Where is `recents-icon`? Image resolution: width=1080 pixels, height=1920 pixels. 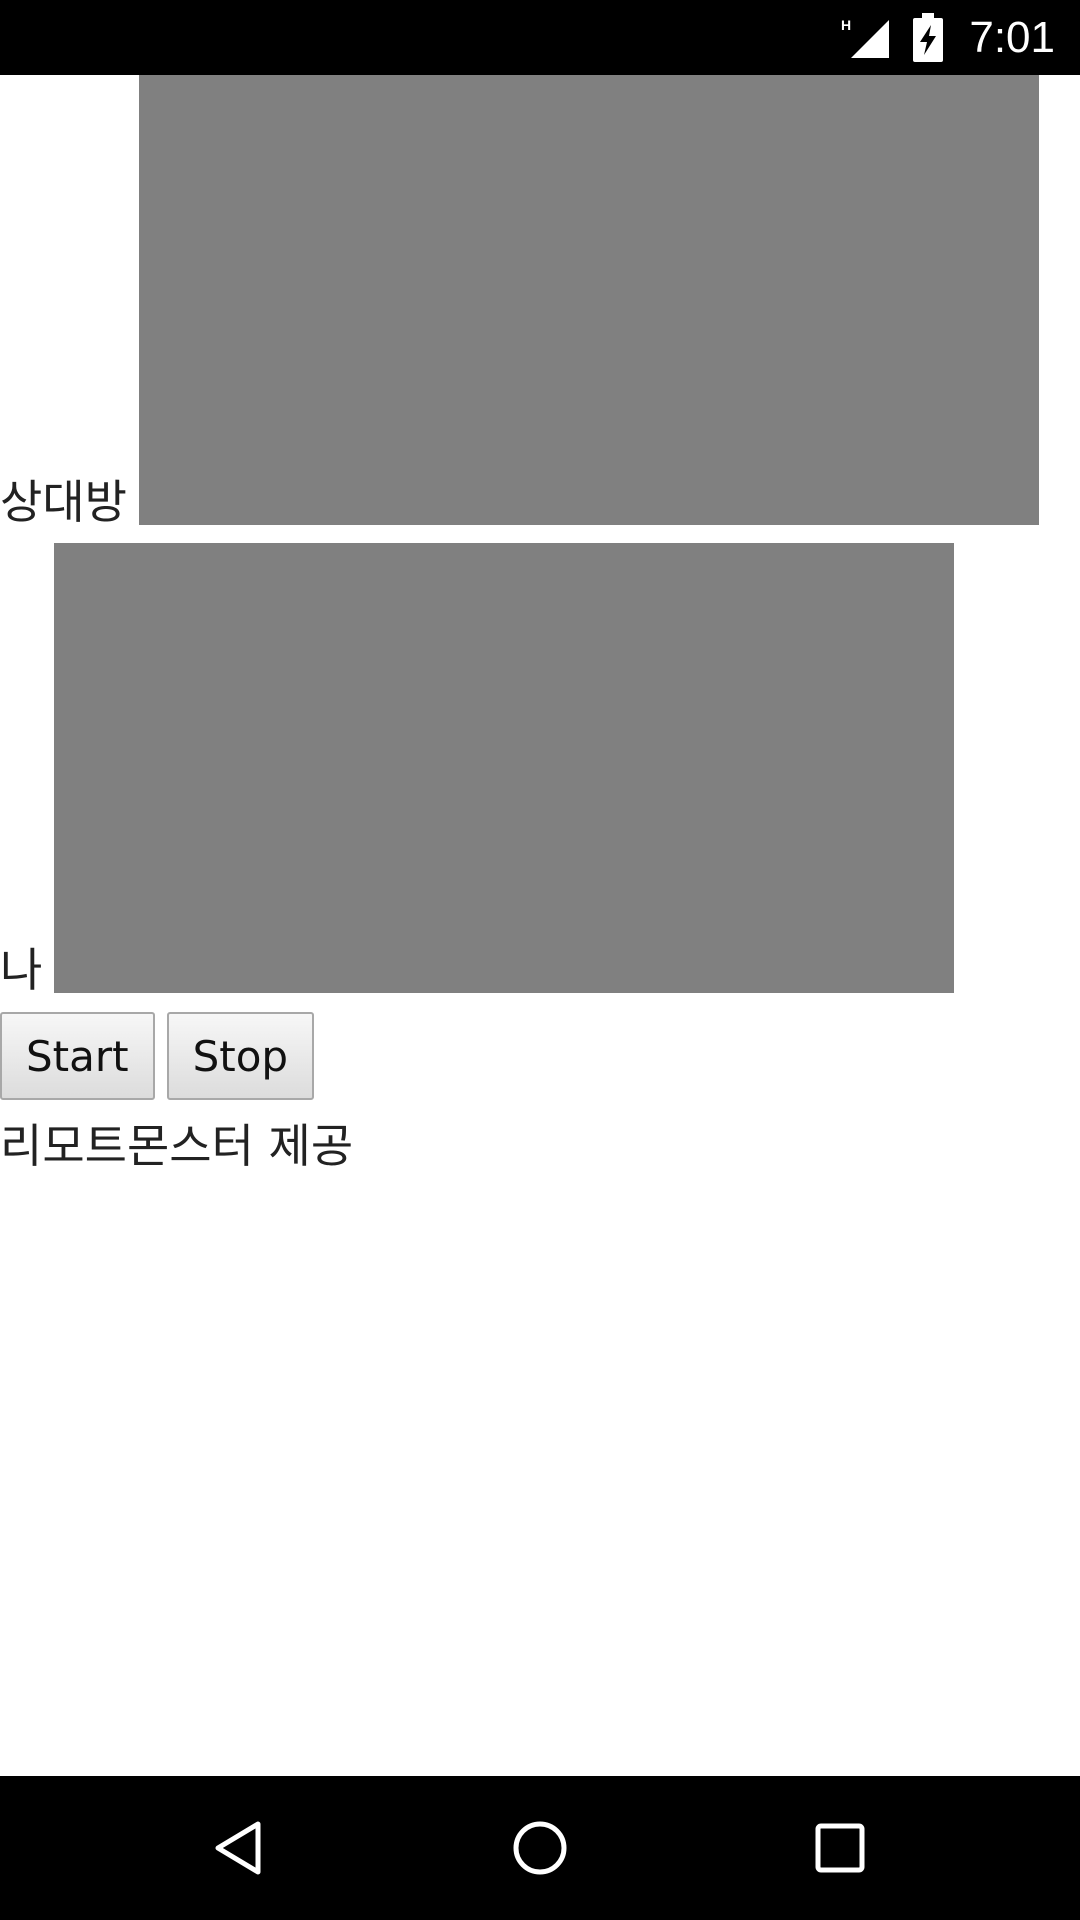
recents-icon is located at coordinates (840, 1848).